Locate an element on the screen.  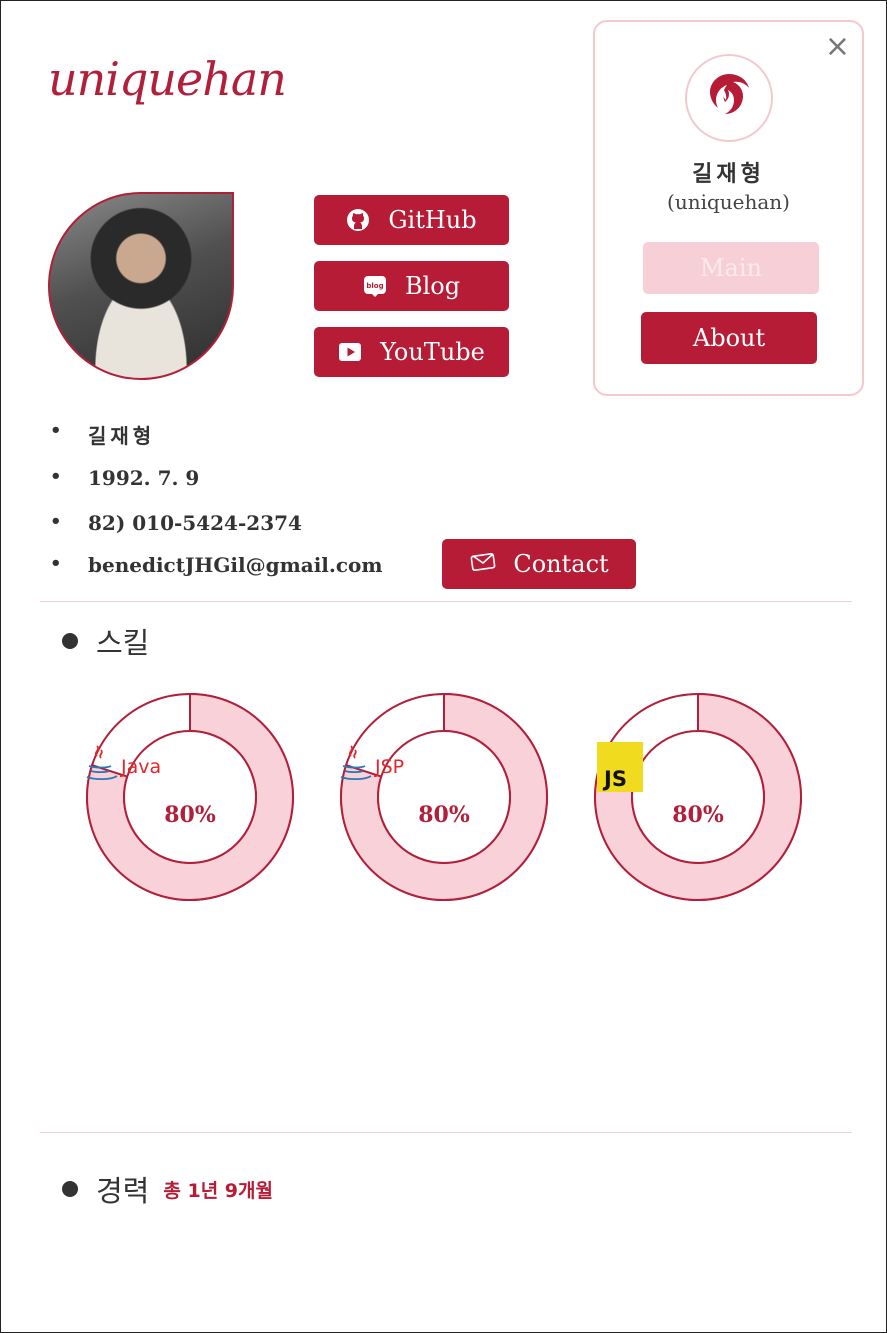
contact-button: Contact is located at coordinates (539, 564).